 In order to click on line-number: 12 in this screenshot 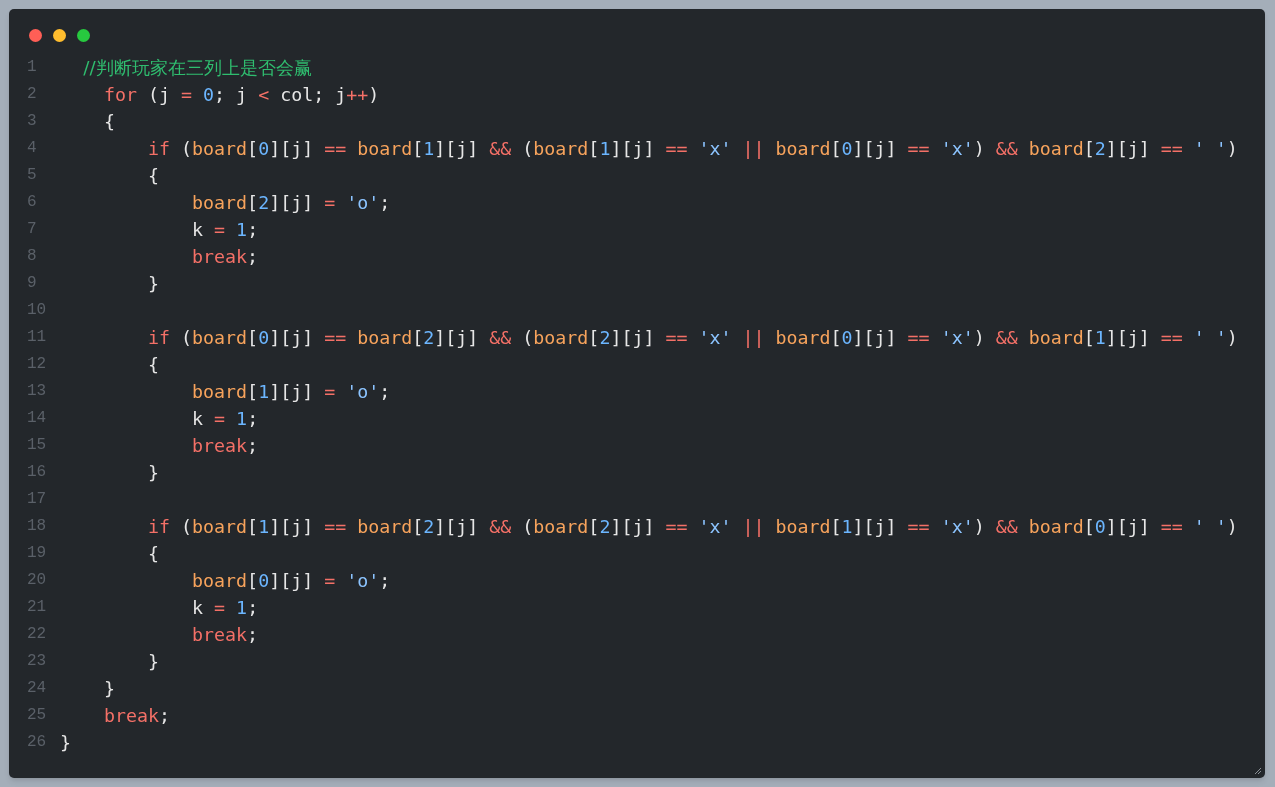, I will do `click(37, 364)`.